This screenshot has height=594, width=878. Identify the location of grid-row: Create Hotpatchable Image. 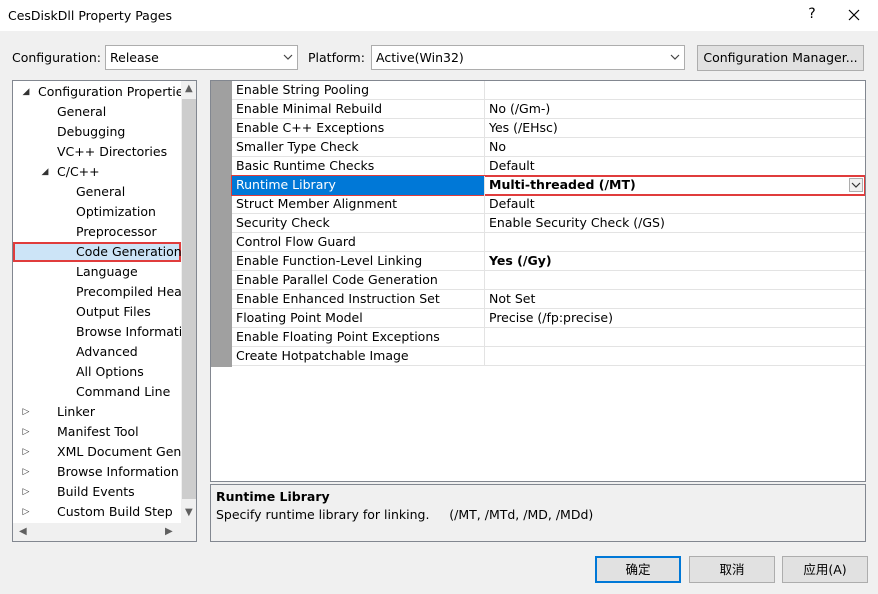
(548, 356).